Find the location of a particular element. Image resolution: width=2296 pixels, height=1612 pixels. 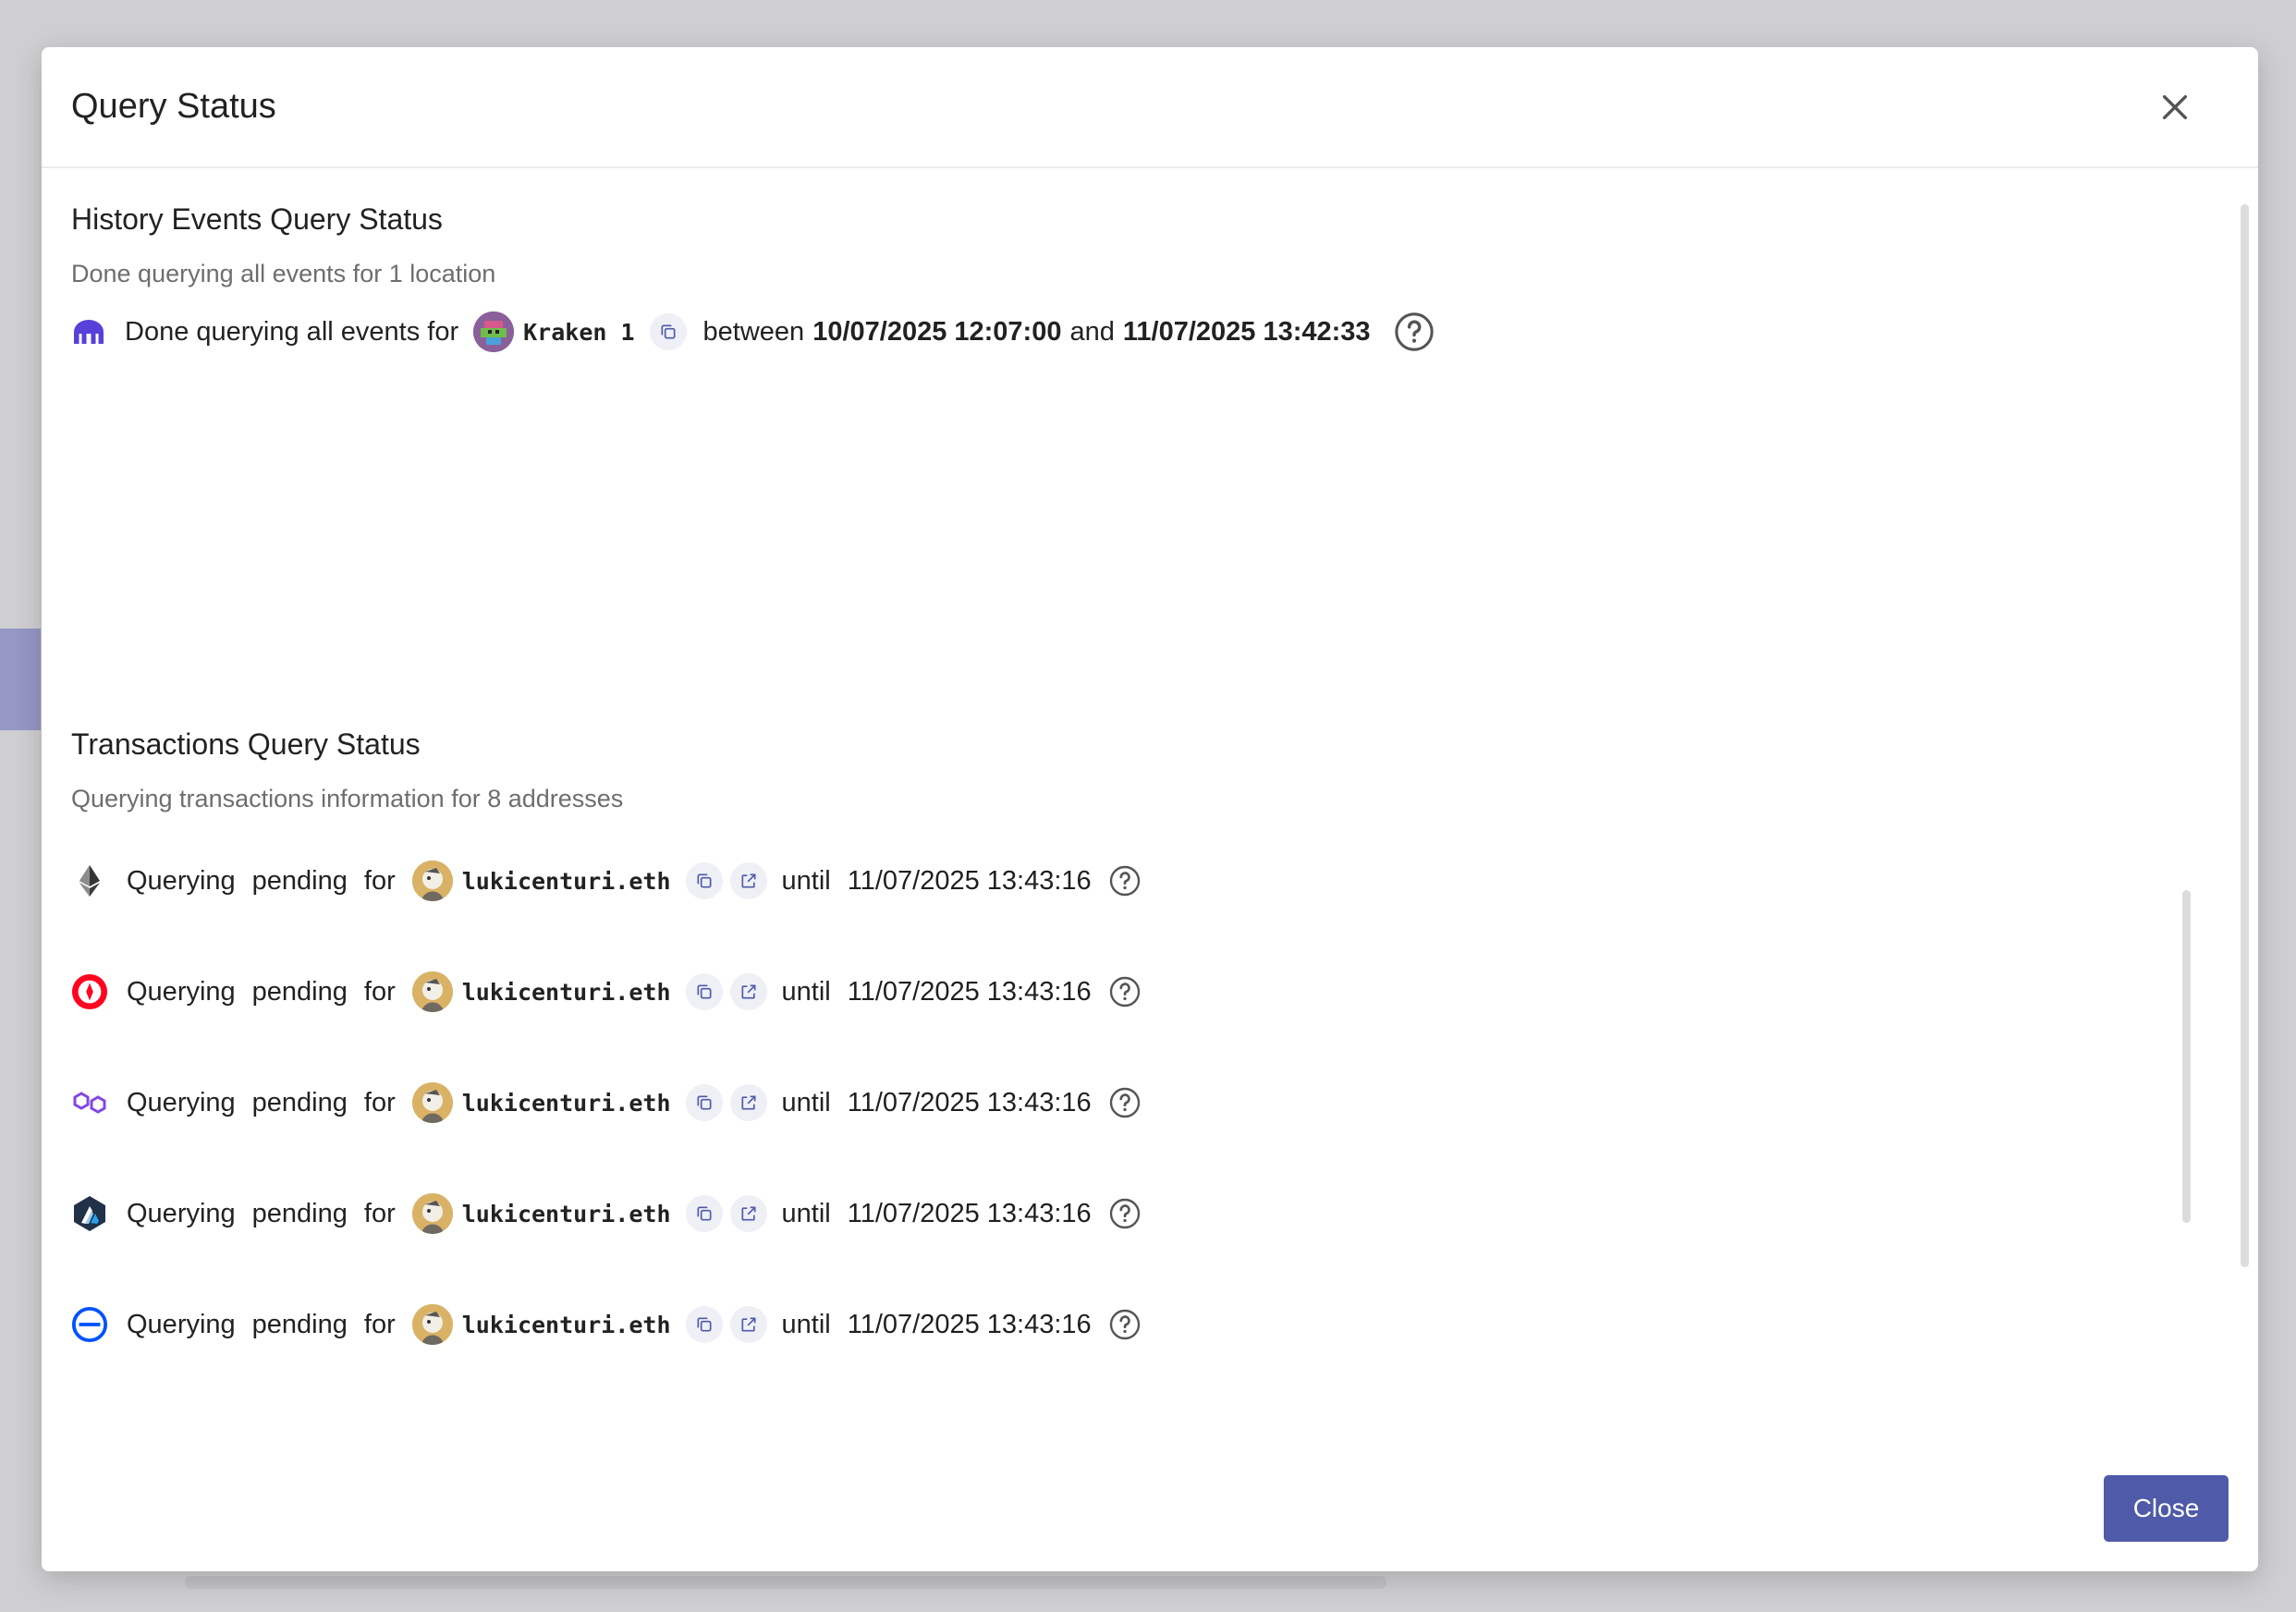

kraken-logo-icon is located at coordinates (90, 332).